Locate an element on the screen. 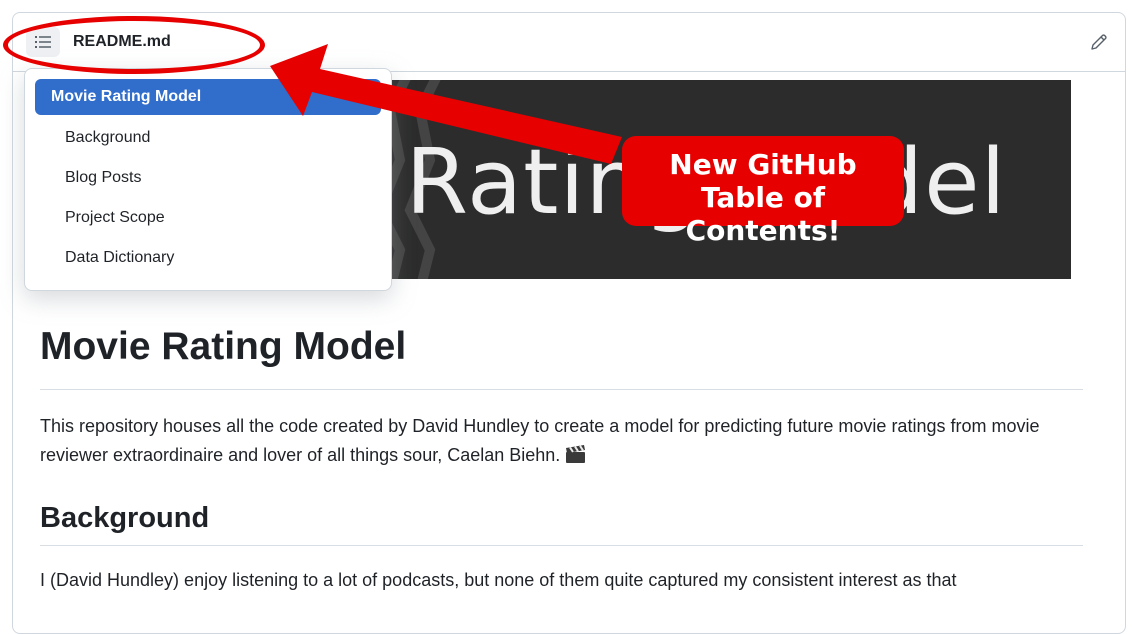 Image resolution: width=1136 pixels, height=634 pixels. annotation-line-1: New GitHub is located at coordinates (763, 164).